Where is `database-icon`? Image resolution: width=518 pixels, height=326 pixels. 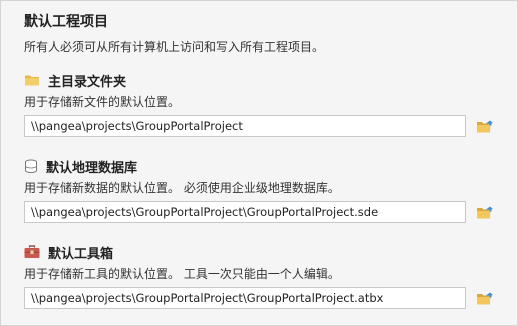 database-icon is located at coordinates (31, 166).